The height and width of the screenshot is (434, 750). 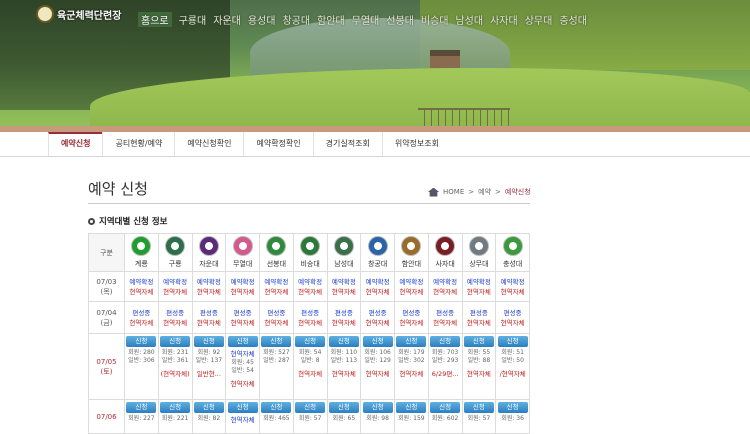 What do you see at coordinates (242, 366) in the screenshot?
I see `status-cell: 신청 현역자체 회원: 45 일반: 54 현역자체` at bounding box center [242, 366].